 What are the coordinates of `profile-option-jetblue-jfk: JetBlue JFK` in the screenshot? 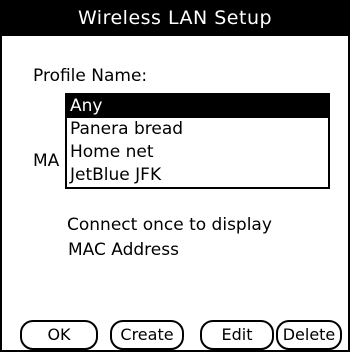 It's located at (197, 175).